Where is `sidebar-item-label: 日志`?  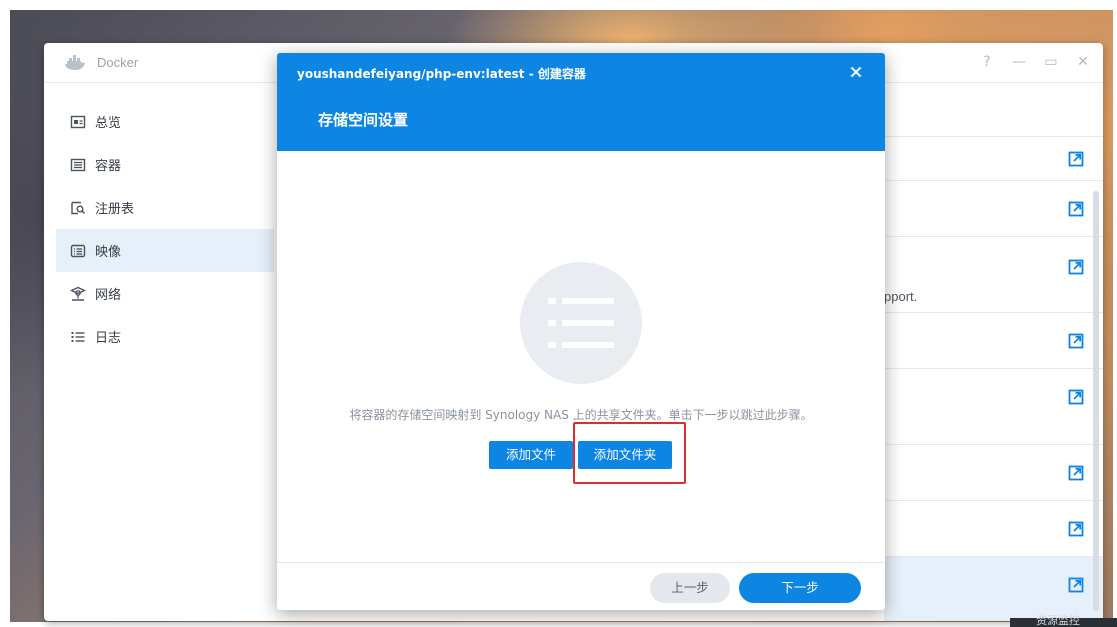
sidebar-item-label: 日志 is located at coordinates (108, 338).